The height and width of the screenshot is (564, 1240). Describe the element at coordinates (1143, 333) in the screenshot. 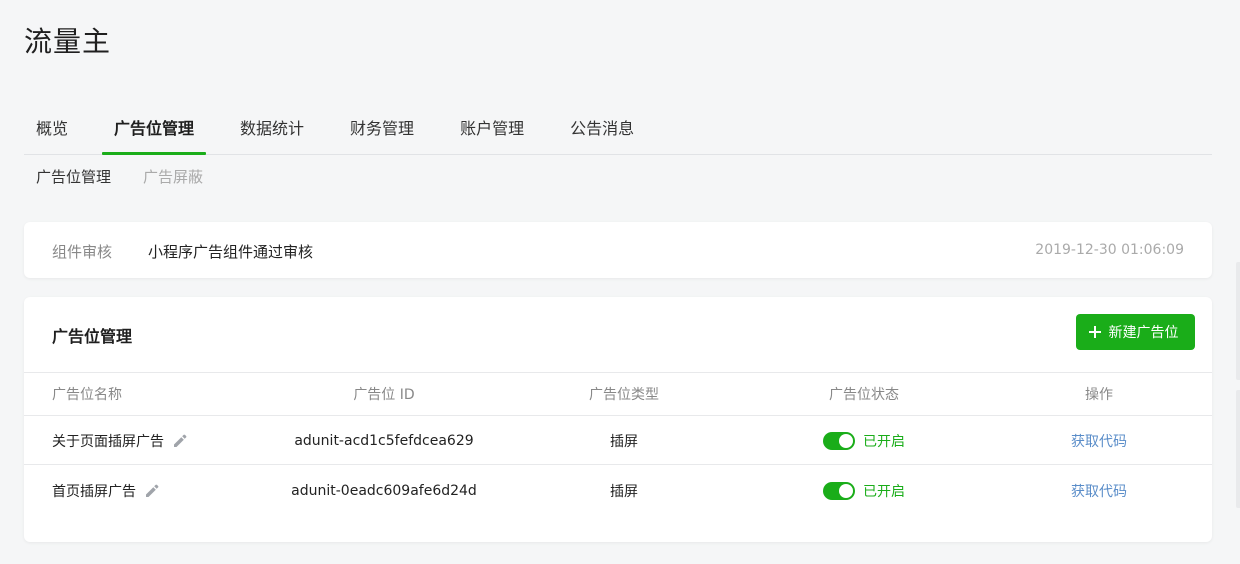

I see `new-ad-unit-label: 新建广告位` at that location.